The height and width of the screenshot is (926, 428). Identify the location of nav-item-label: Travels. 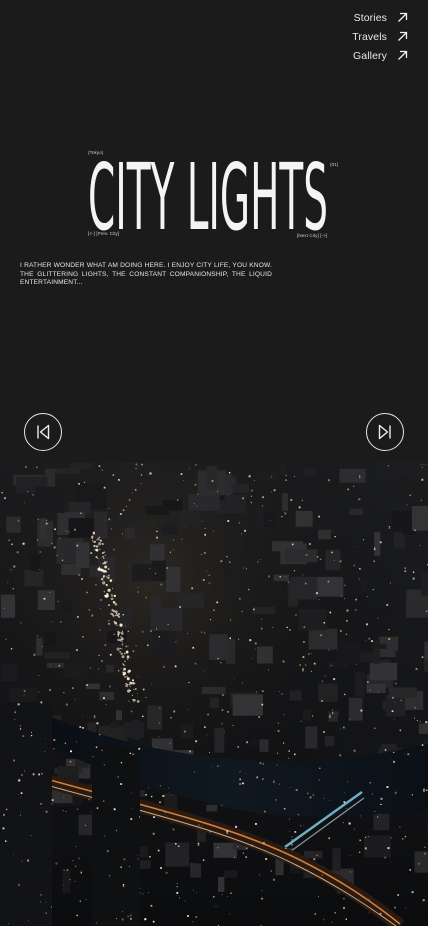
(369, 36).